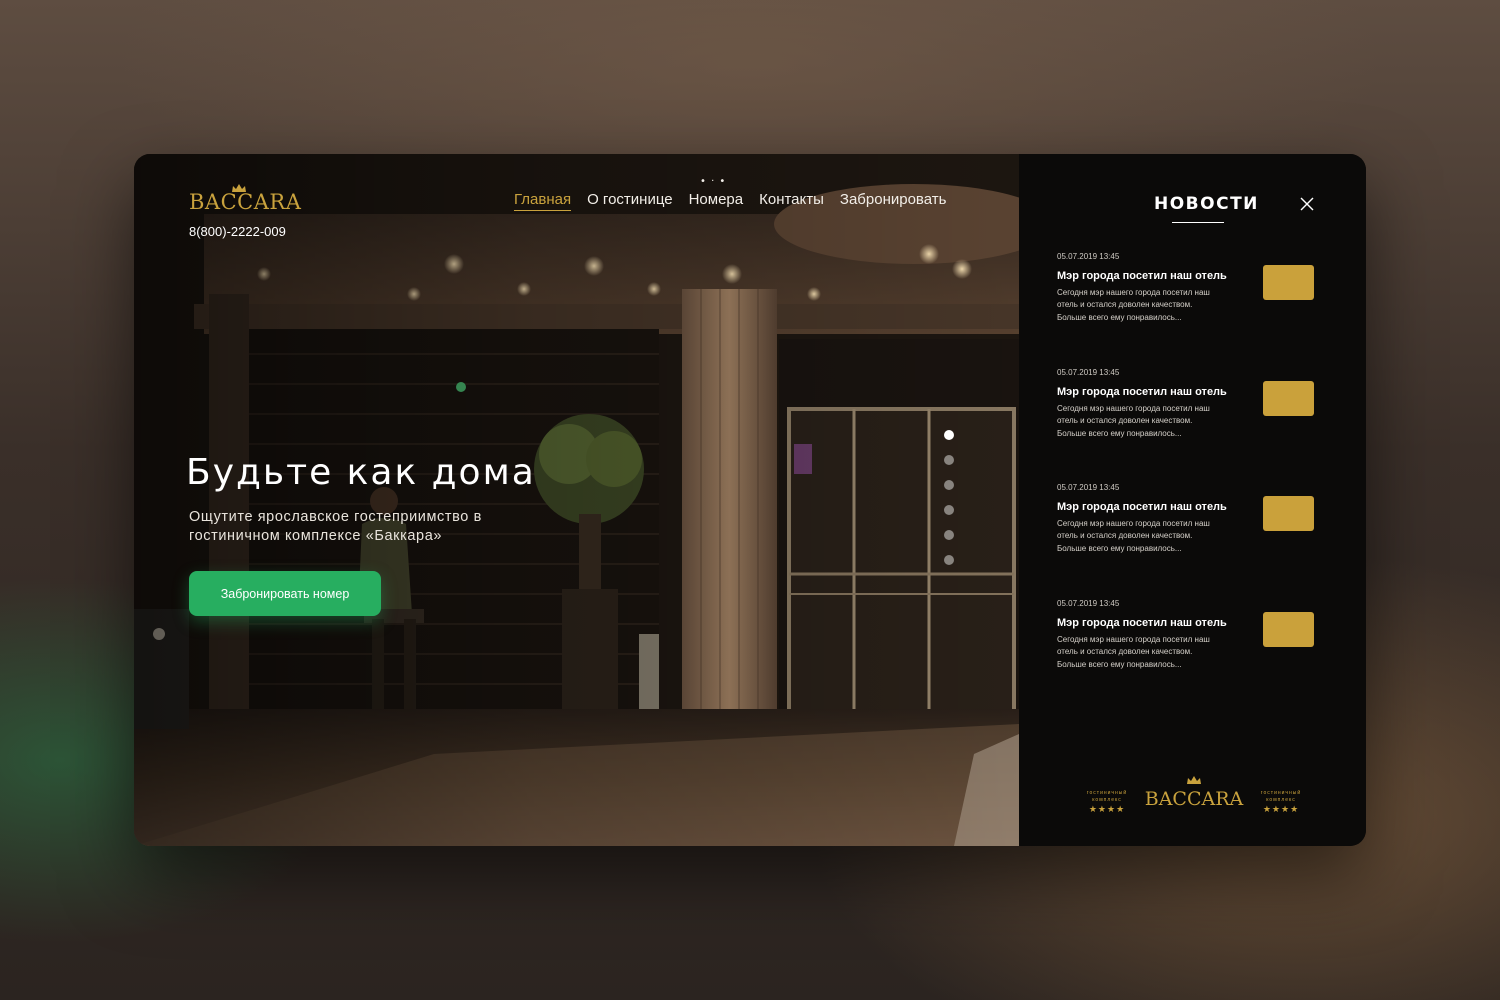 The height and width of the screenshot is (1000, 1500). I want to click on brand-name: BACCARA, so click(245, 202).